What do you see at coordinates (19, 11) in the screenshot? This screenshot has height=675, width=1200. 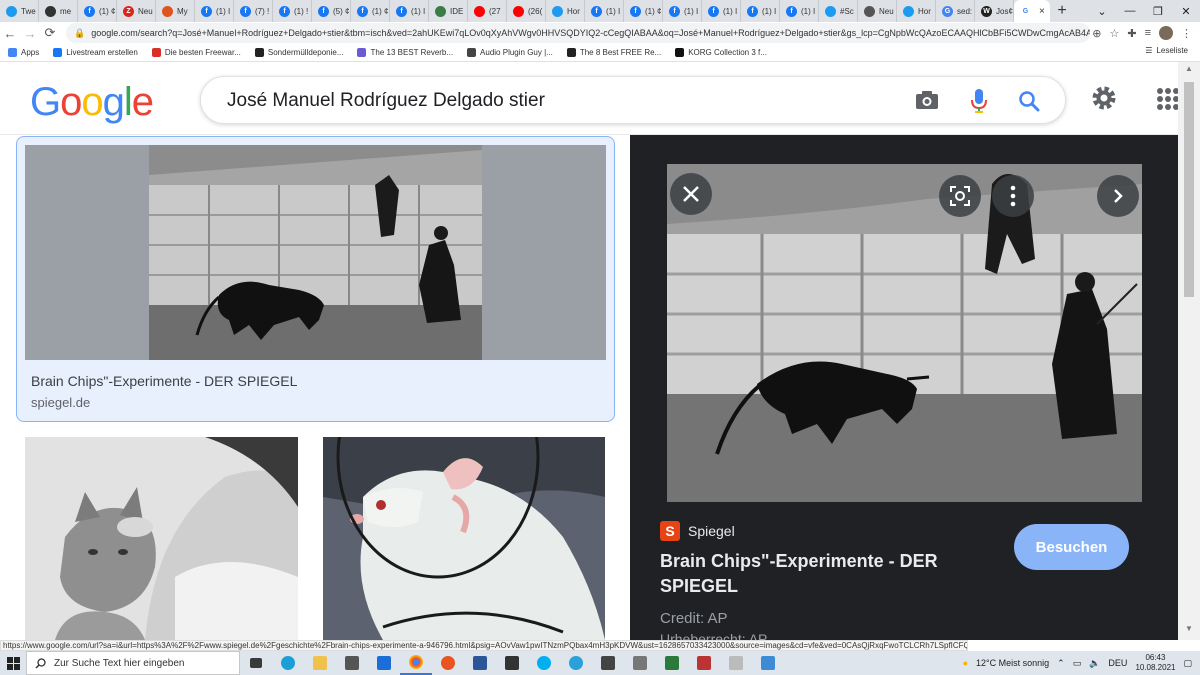 I see `browser-tab: Twe` at bounding box center [19, 11].